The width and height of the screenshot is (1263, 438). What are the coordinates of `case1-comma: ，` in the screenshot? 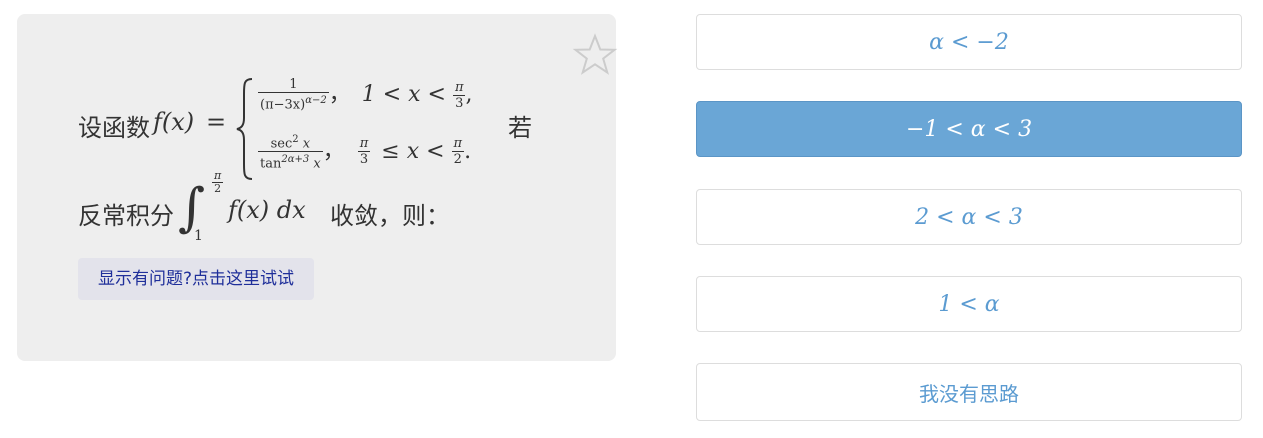 It's located at (339, 94).